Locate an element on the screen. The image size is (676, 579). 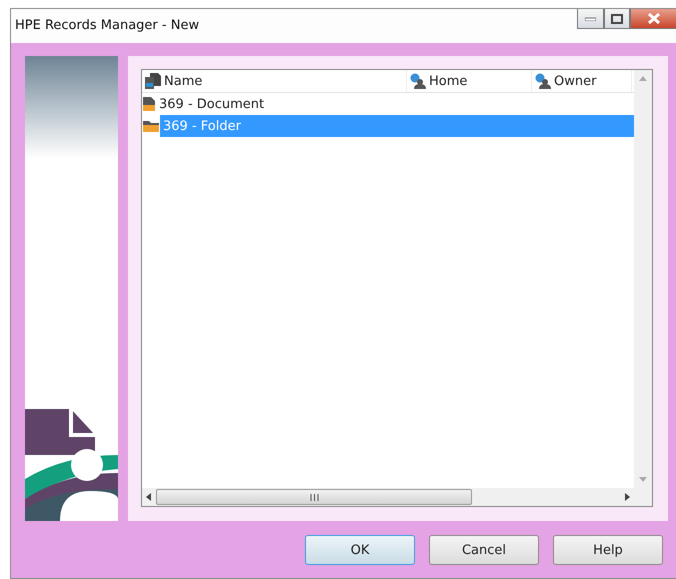
minimize-icon is located at coordinates (590, 18).